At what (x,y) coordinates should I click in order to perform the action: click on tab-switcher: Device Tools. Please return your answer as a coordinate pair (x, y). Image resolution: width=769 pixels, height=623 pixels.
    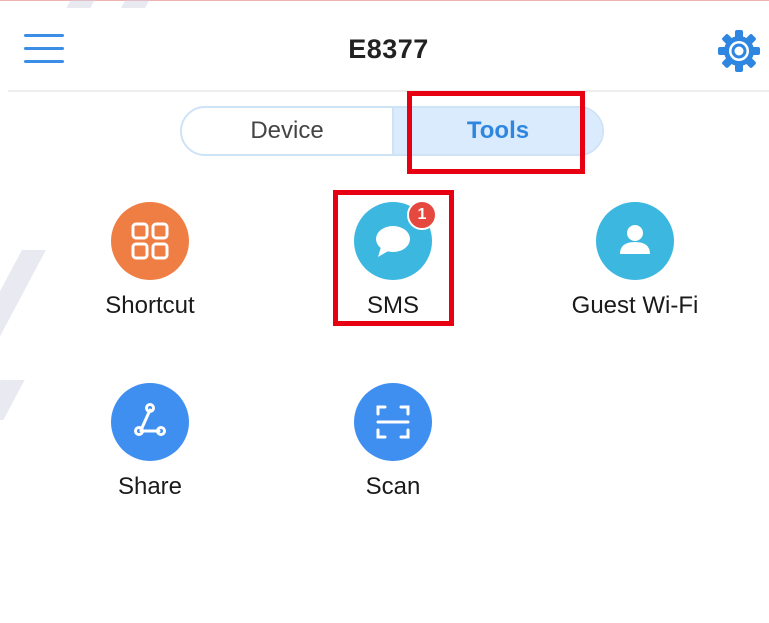
    Looking at the image, I should click on (392, 131).